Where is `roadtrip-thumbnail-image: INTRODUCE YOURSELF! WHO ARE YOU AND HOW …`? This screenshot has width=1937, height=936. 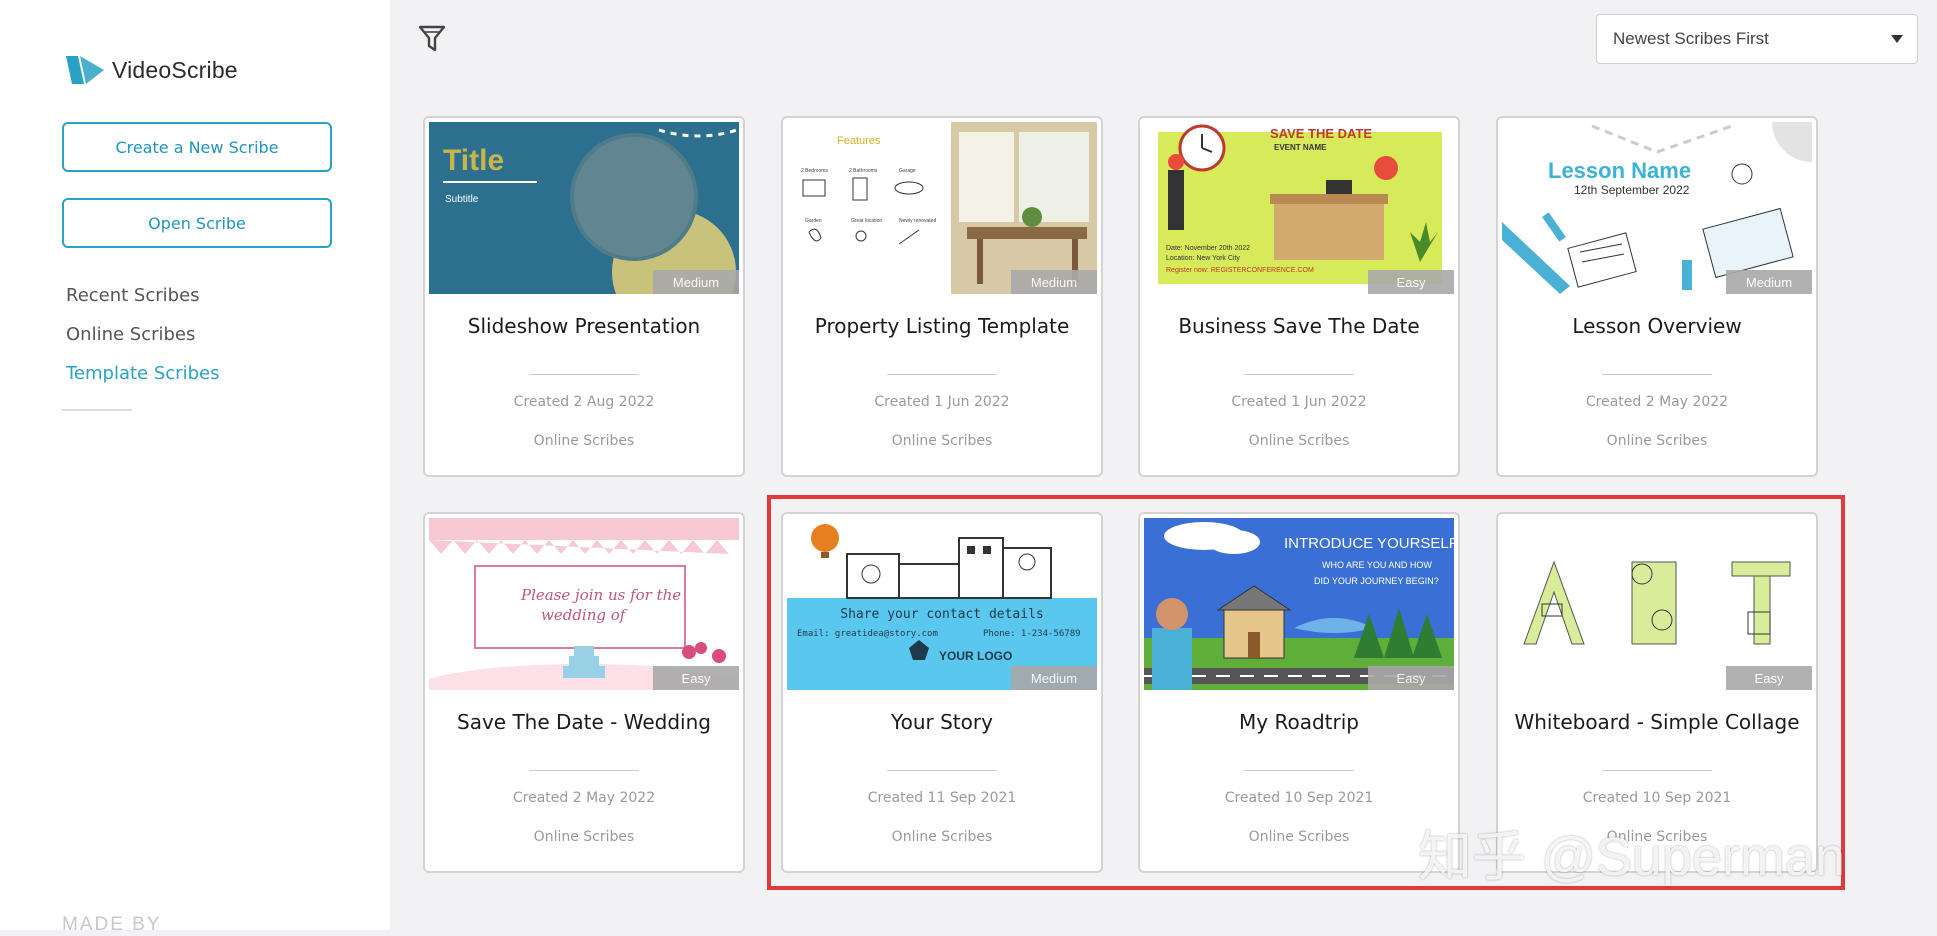 roadtrip-thumbnail-image: INTRODUCE YOURSELF! WHO ARE YOU AND HOW … is located at coordinates (1299, 604).